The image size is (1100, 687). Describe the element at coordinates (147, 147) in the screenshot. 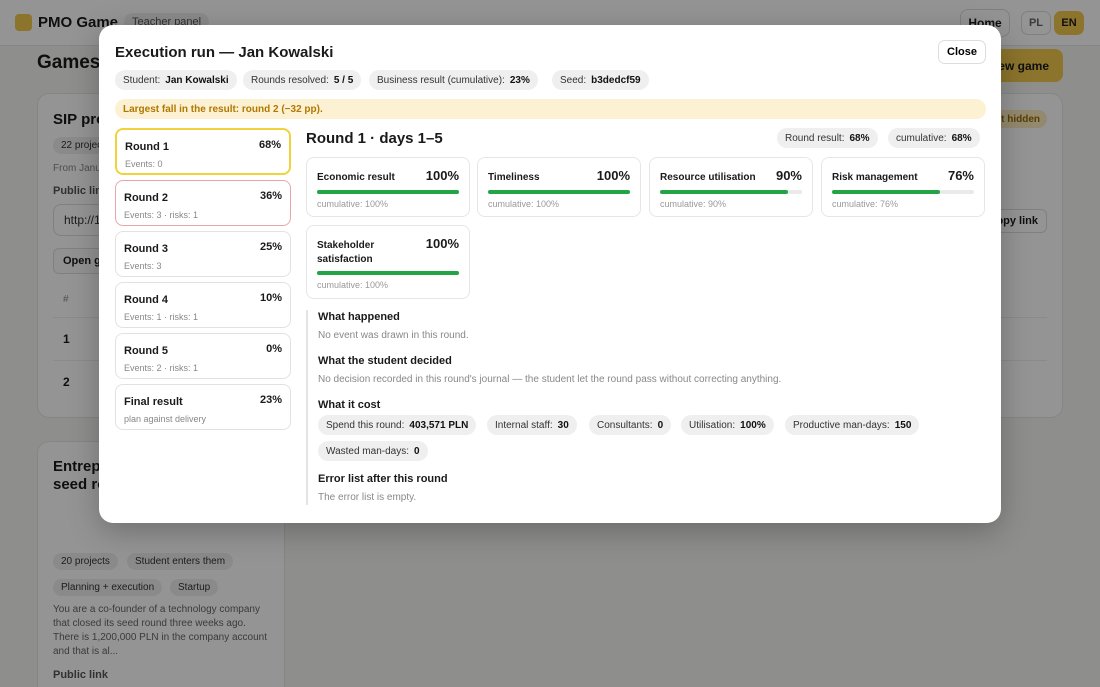

I see `round-name: Round 1` at that location.